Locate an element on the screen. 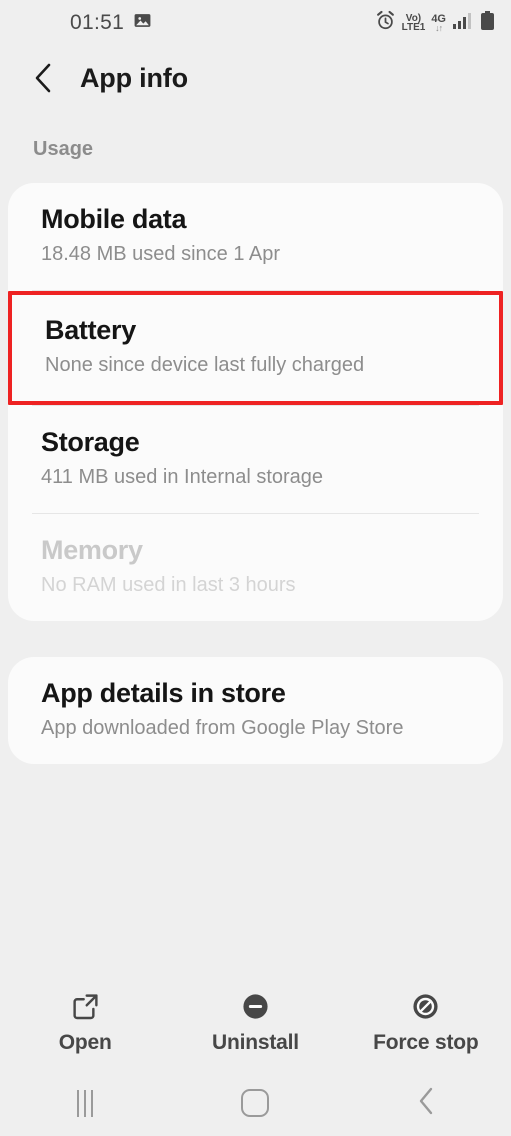  status-time: 01:51 is located at coordinates (97, 22).